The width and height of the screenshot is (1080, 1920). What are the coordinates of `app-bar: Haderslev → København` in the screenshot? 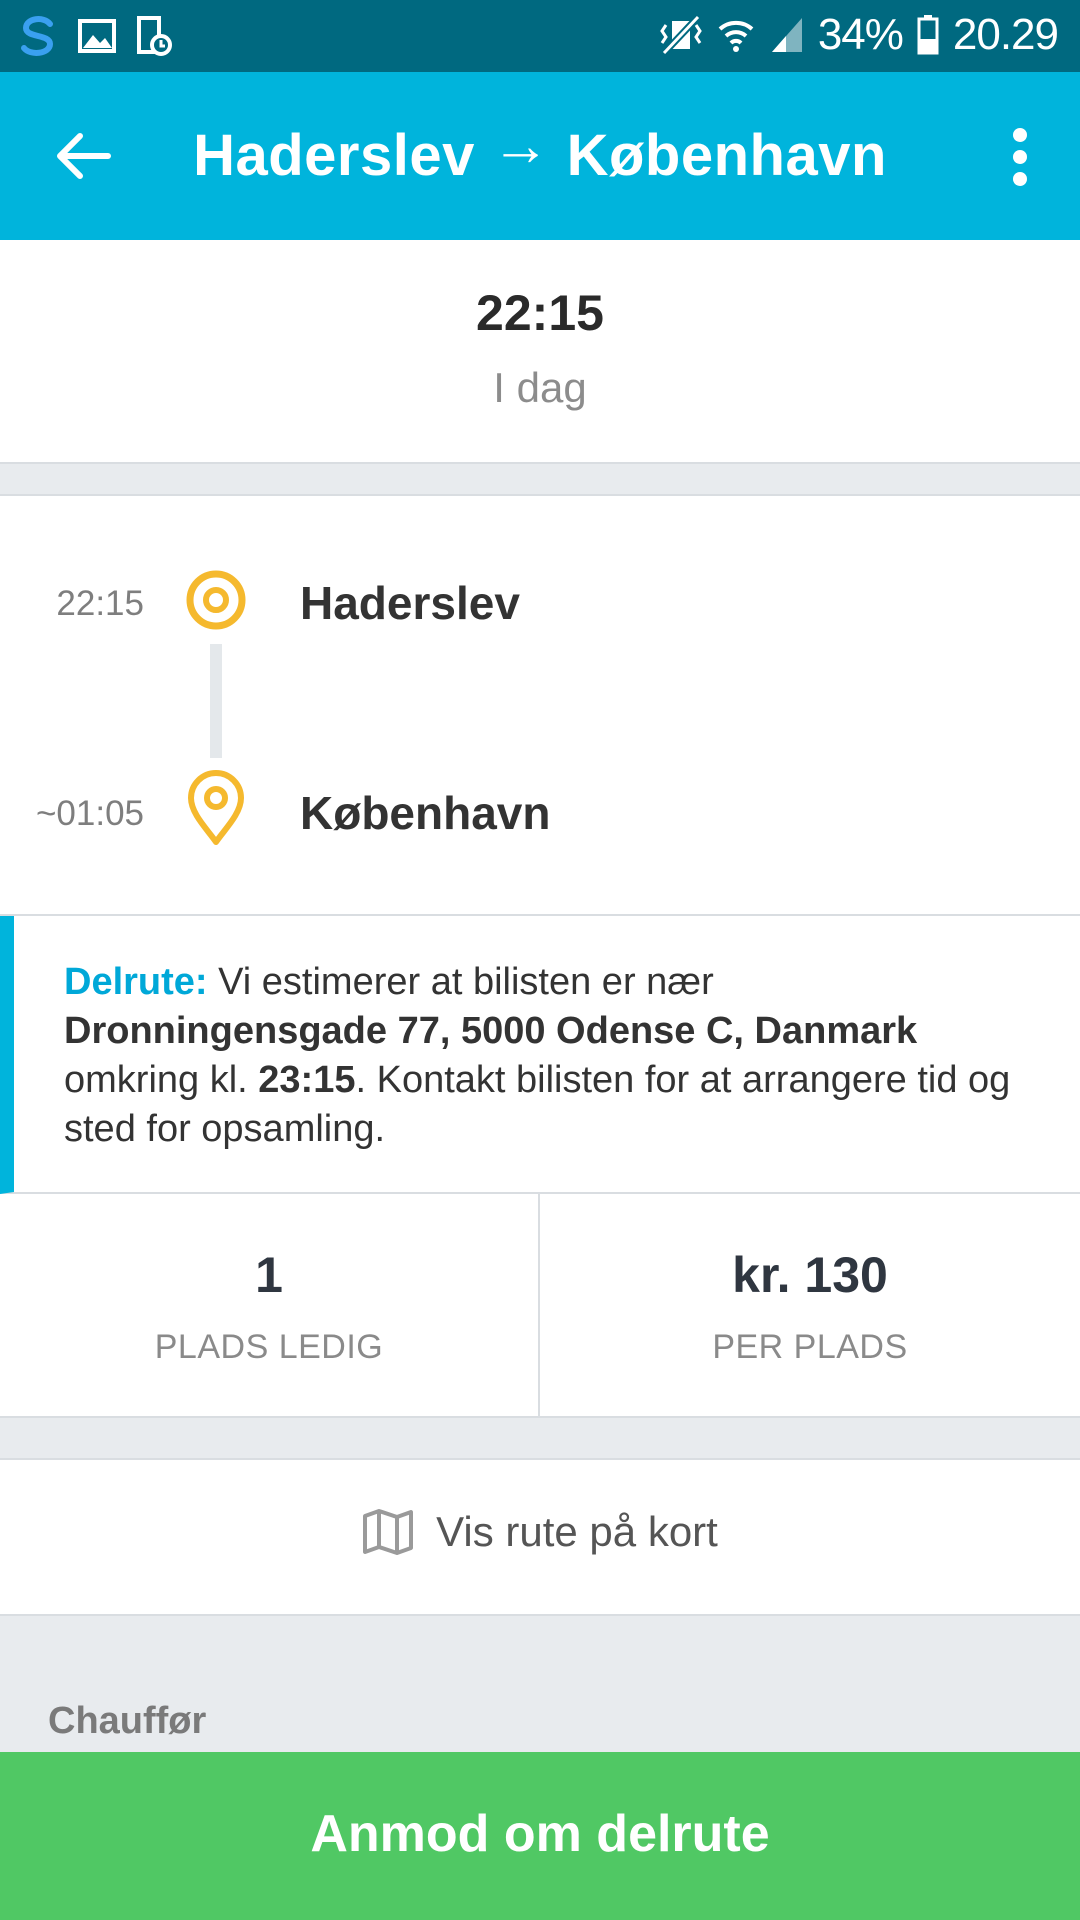 It's located at (540, 156).